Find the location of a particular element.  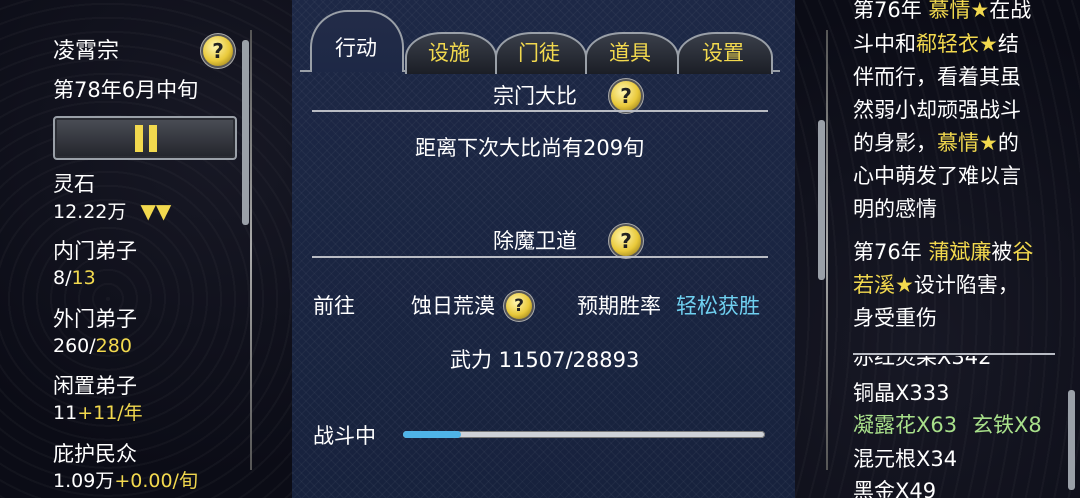

log-text: 的身影， is located at coordinates (895, 143).